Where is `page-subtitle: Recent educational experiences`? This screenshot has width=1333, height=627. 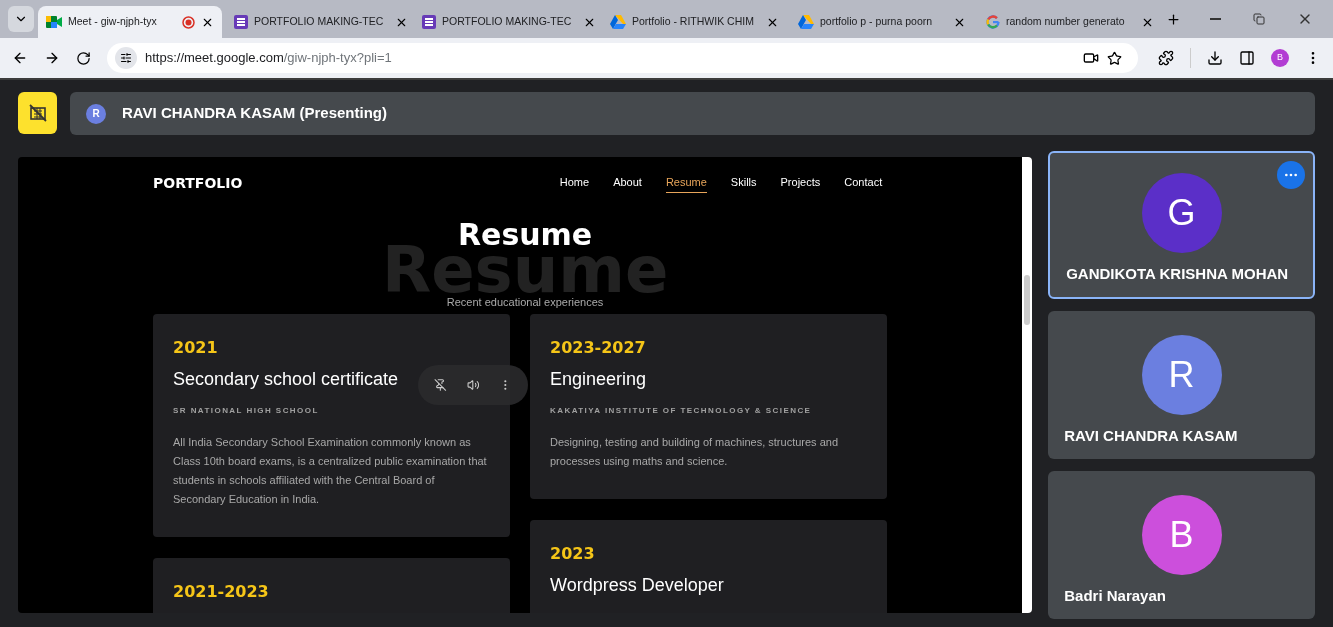
page-subtitle: Recent educational experiences is located at coordinates (525, 302).